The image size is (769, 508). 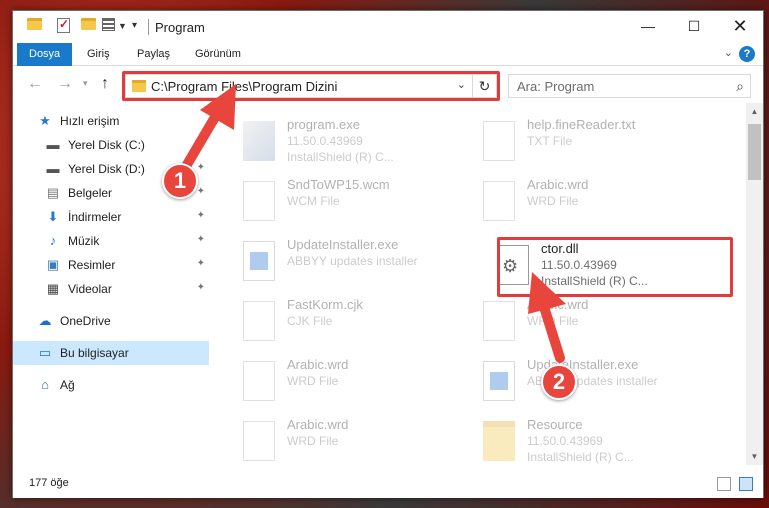 What do you see at coordinates (352, 261) in the screenshot?
I see `file-type: ABBYY updates installer` at bounding box center [352, 261].